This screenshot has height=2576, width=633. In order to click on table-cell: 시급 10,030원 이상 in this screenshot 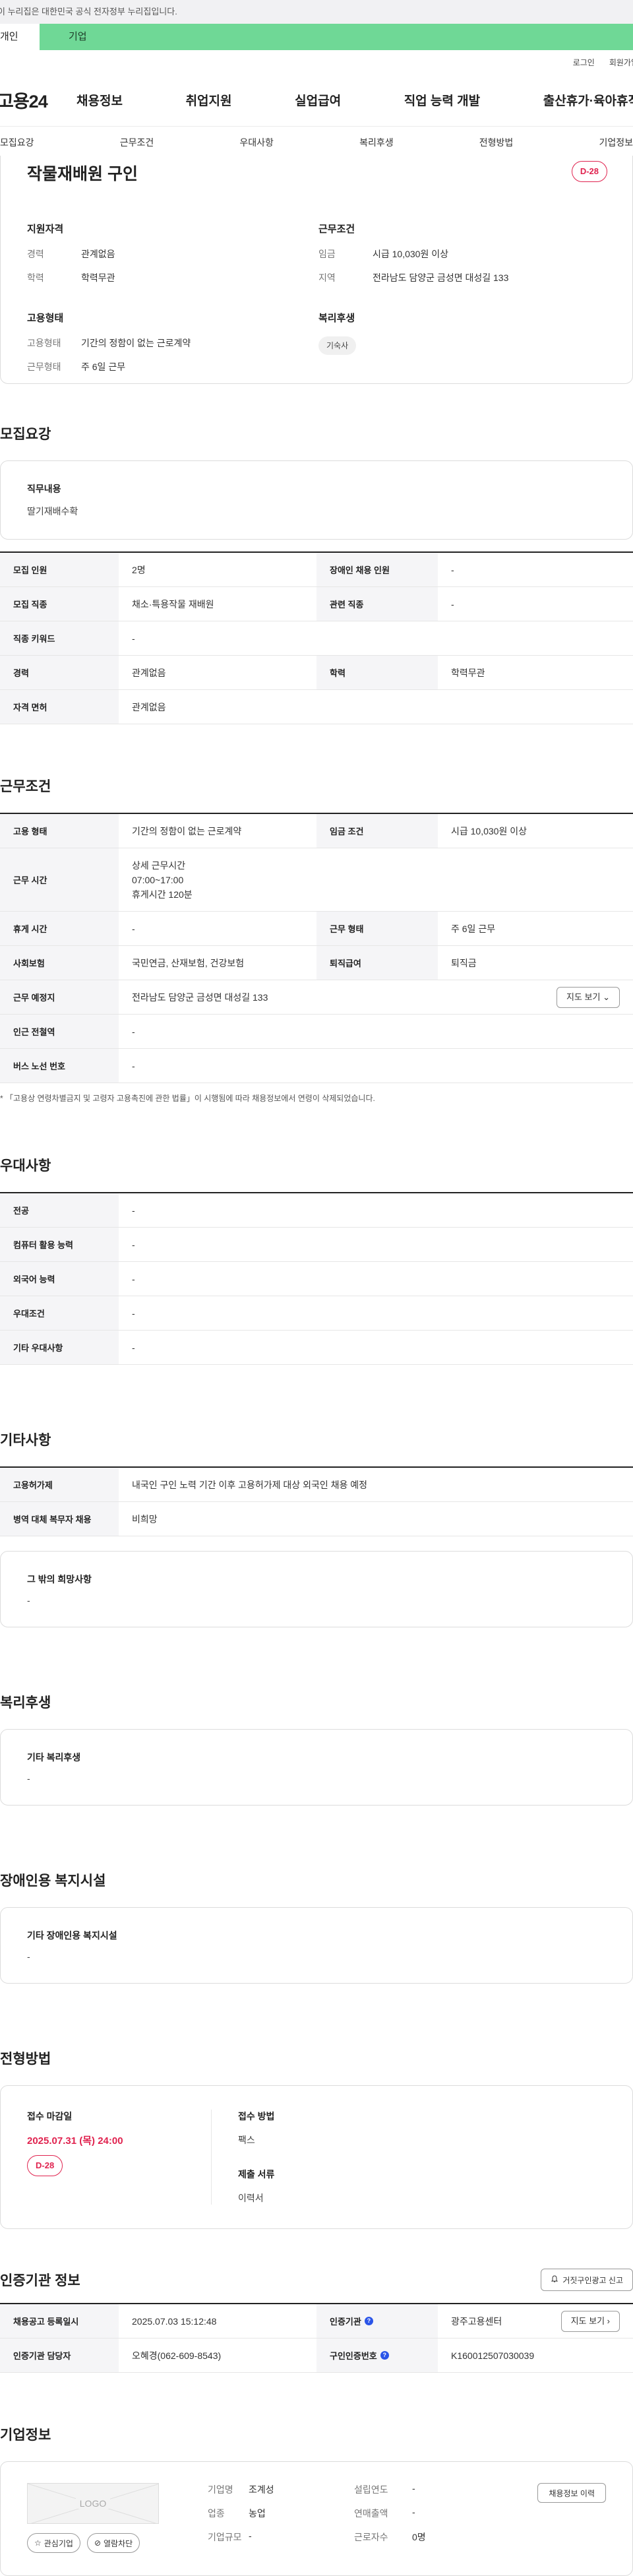, I will do `click(489, 830)`.